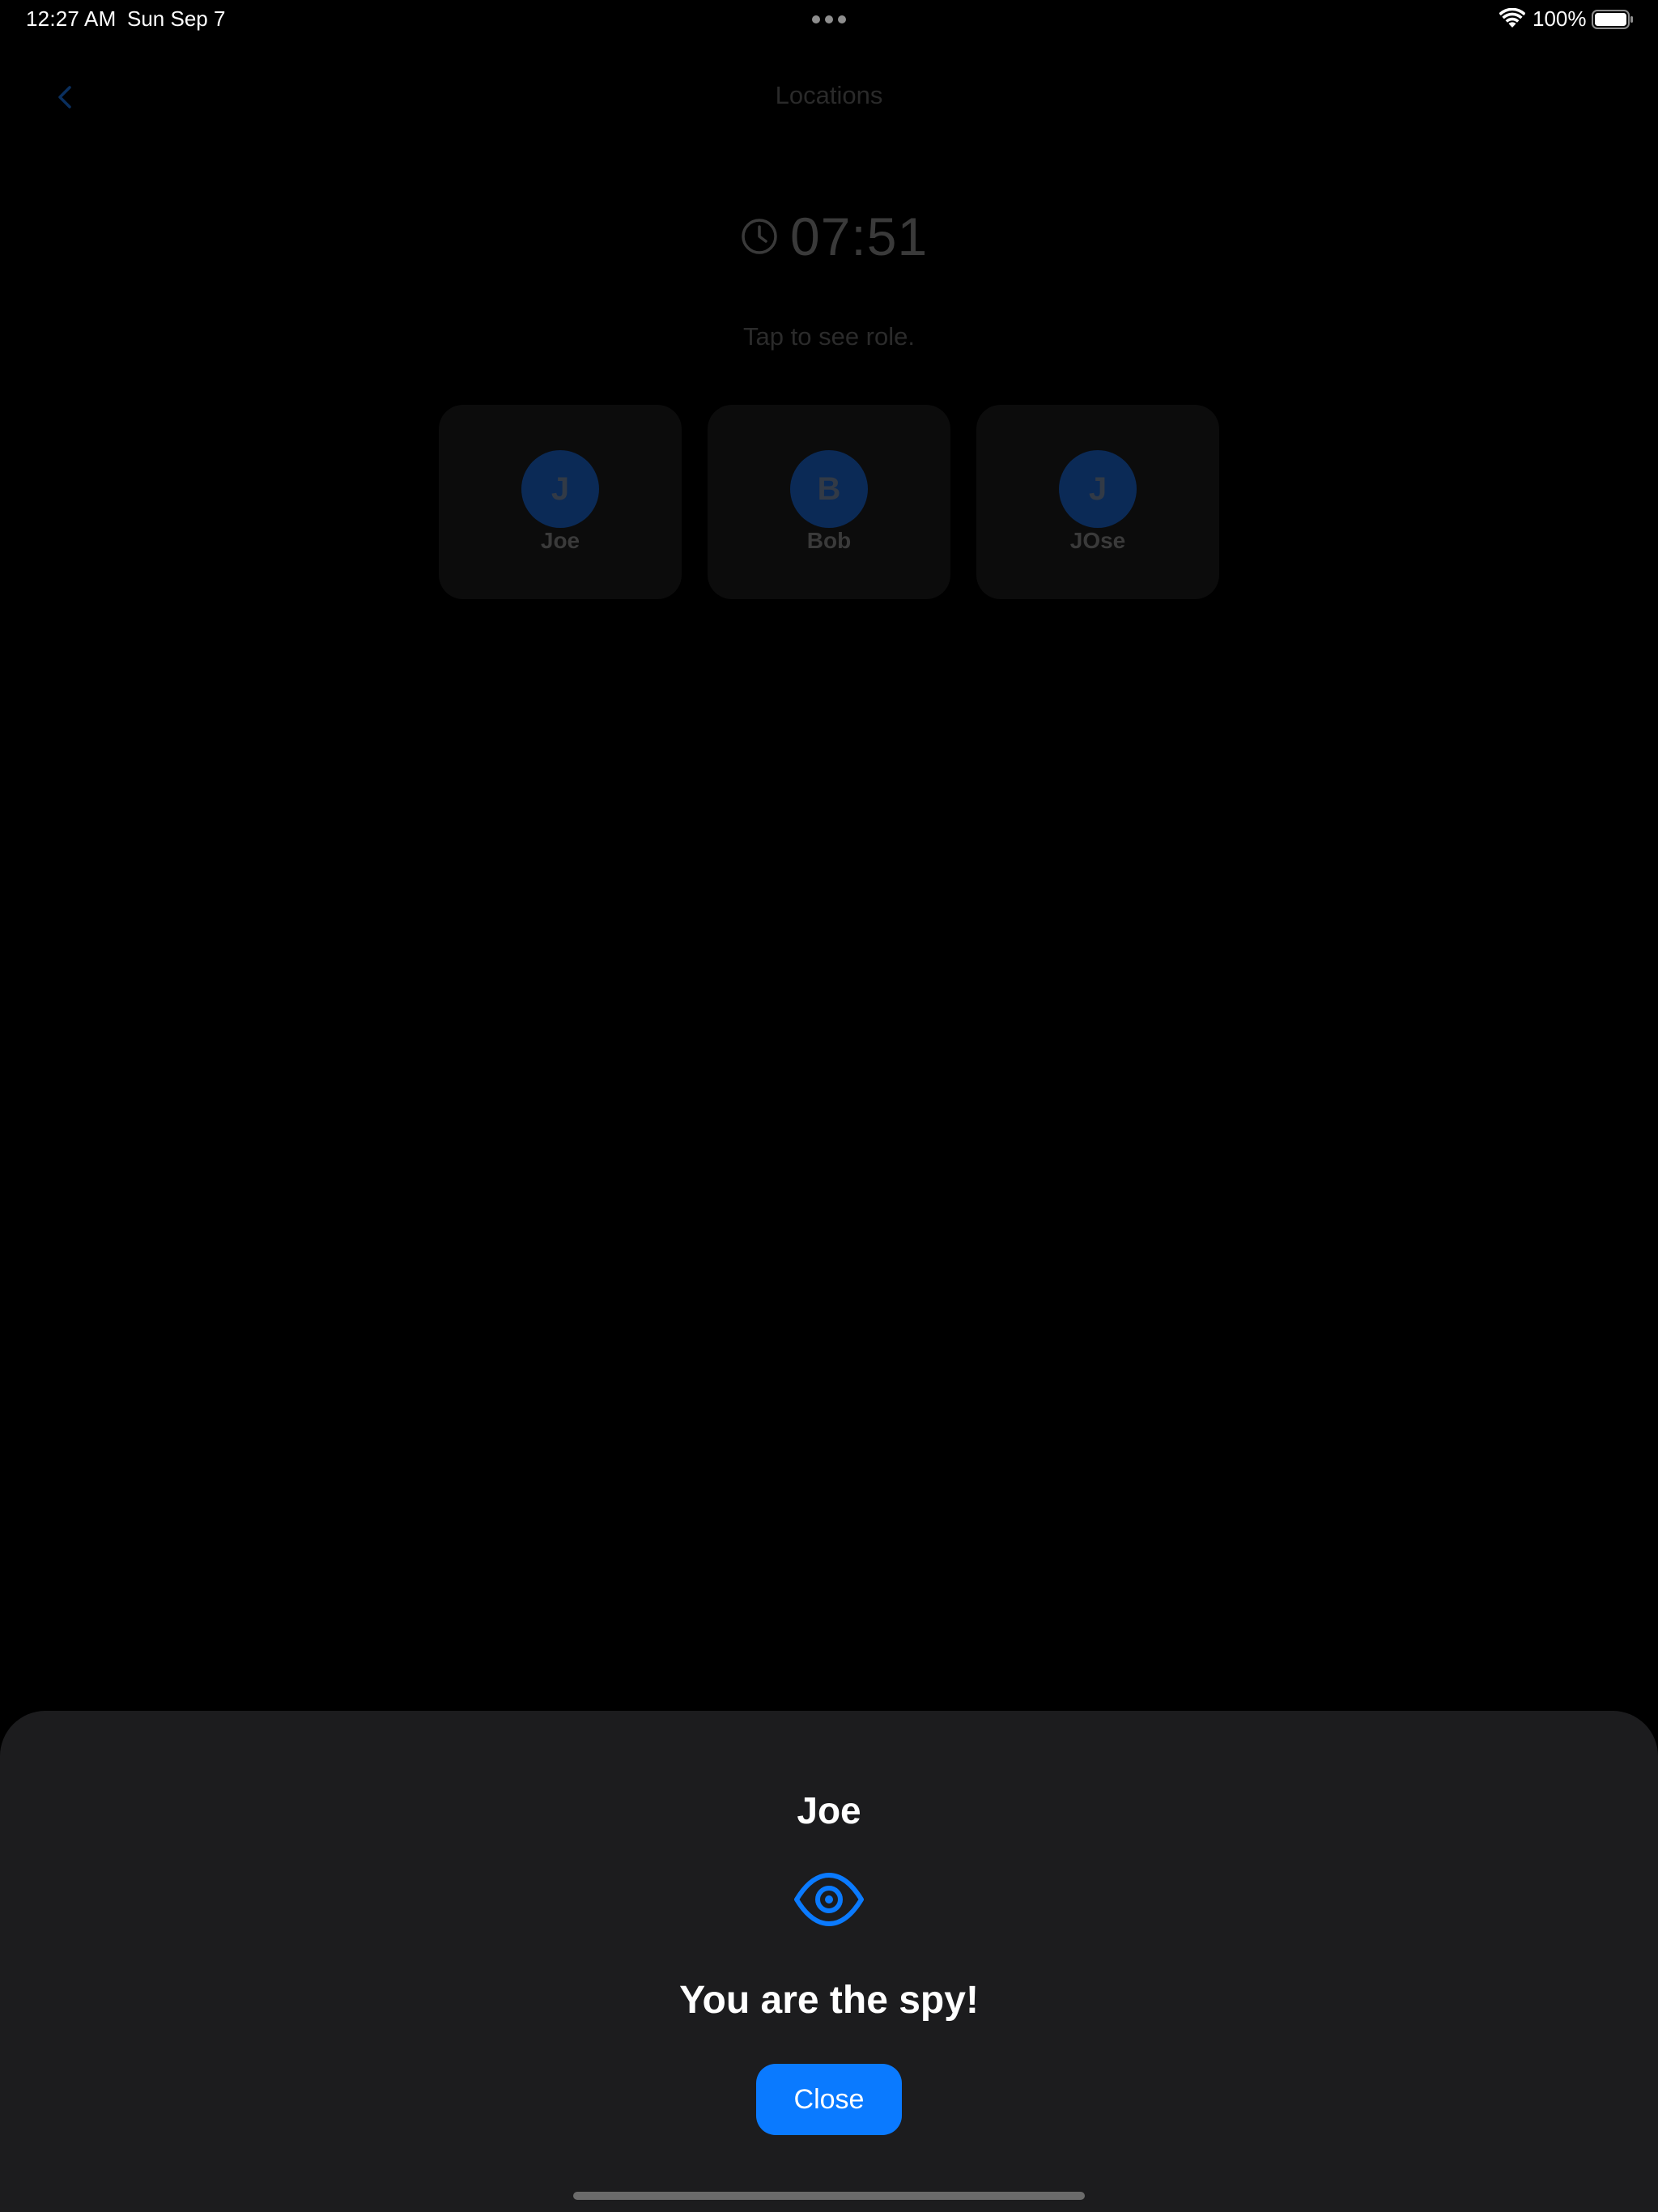 This screenshot has width=1658, height=2212. I want to click on avatar: B, so click(829, 489).